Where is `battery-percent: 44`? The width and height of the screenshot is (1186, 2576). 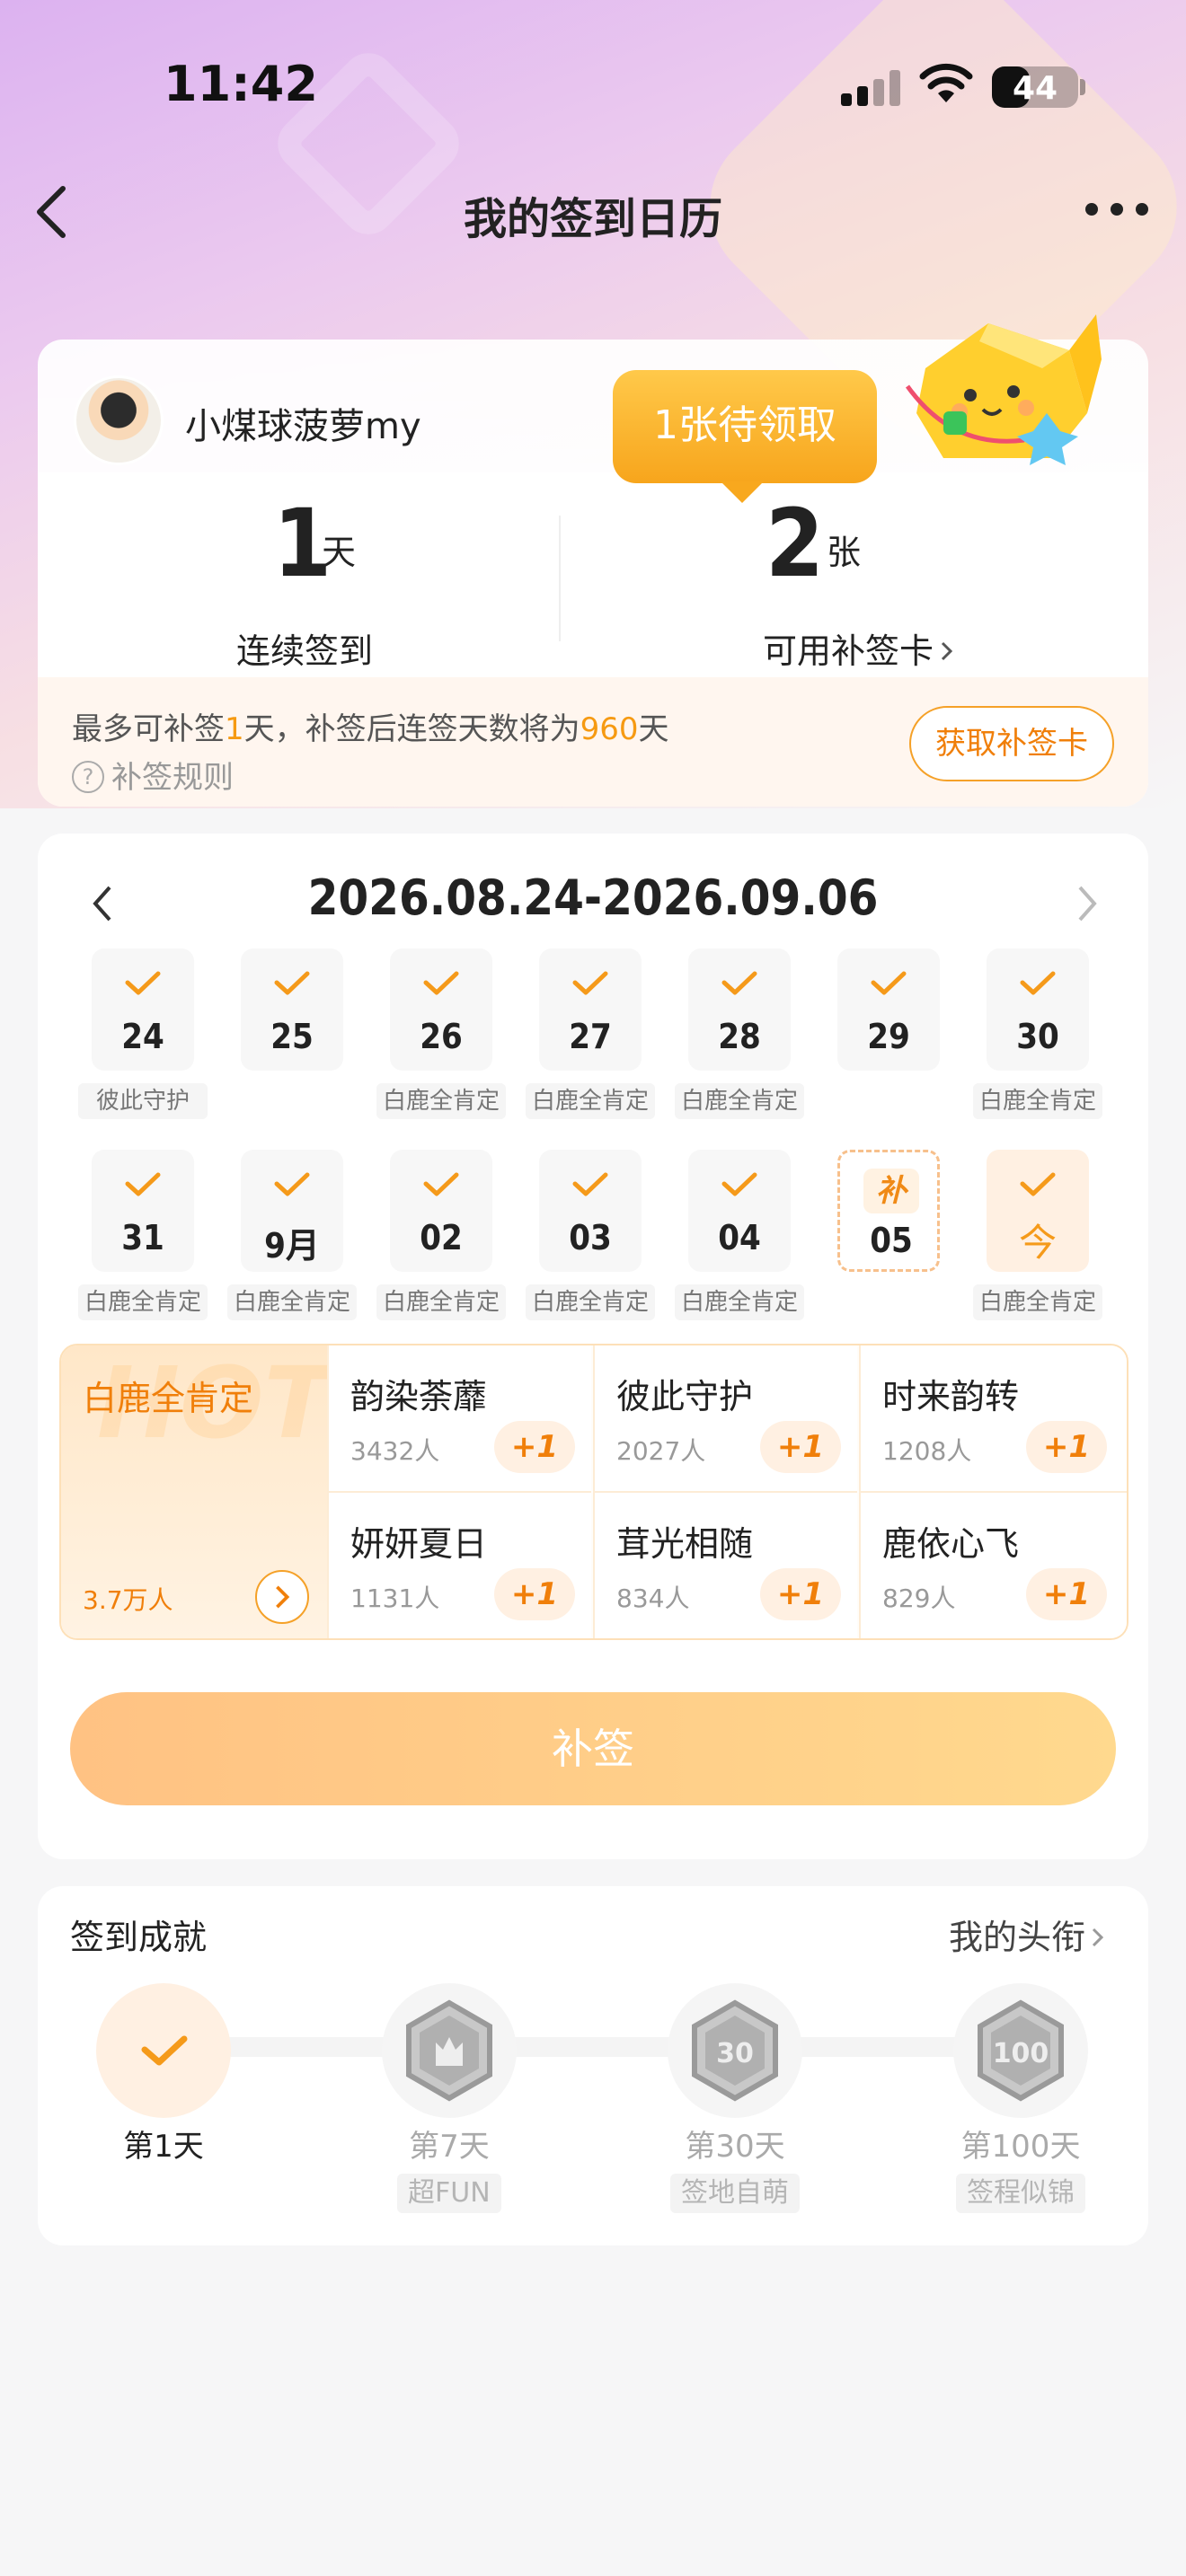 battery-percent: 44 is located at coordinates (1035, 88).